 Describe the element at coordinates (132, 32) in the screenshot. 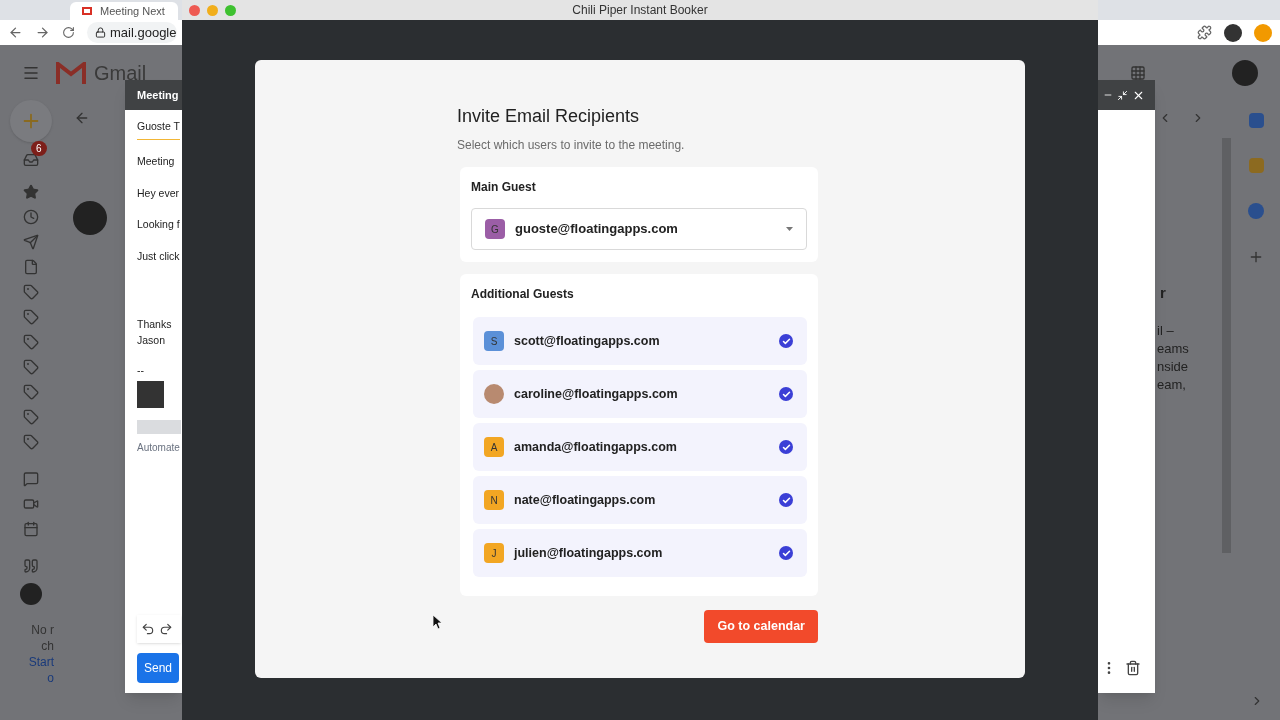

I see `address-bar: mail.google` at that location.